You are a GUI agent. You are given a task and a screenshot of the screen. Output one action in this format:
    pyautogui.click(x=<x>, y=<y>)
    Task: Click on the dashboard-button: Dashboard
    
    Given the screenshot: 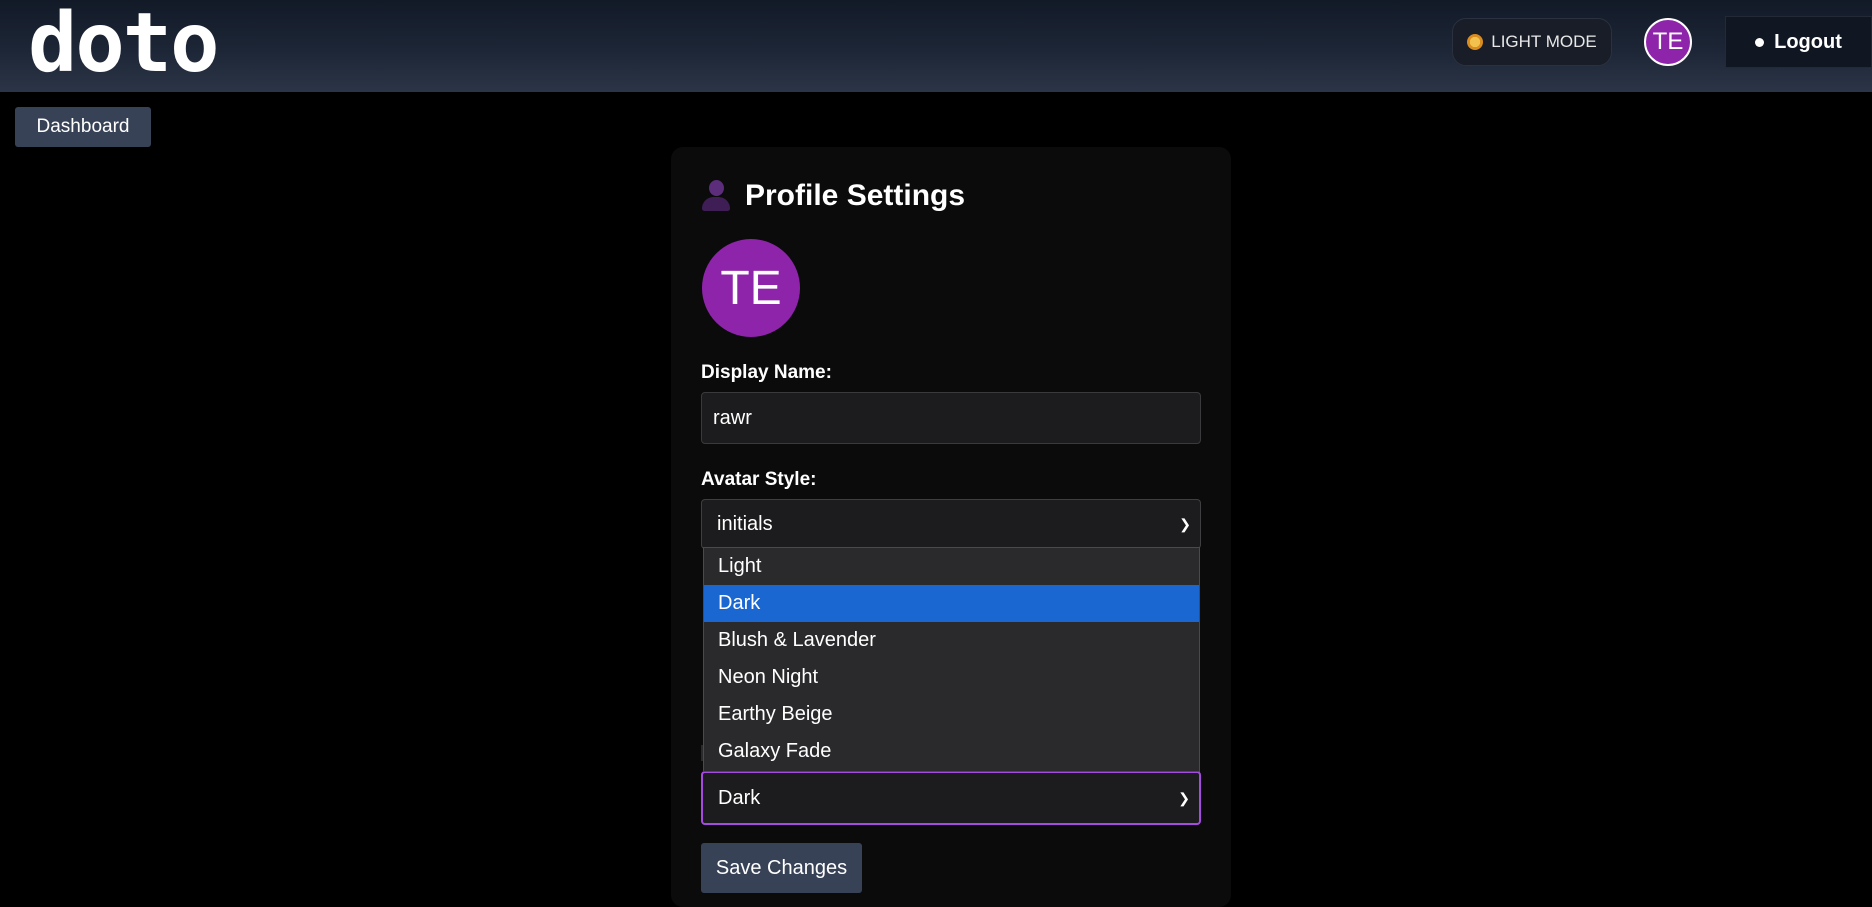 What is the action you would take?
    pyautogui.click(x=83, y=127)
    